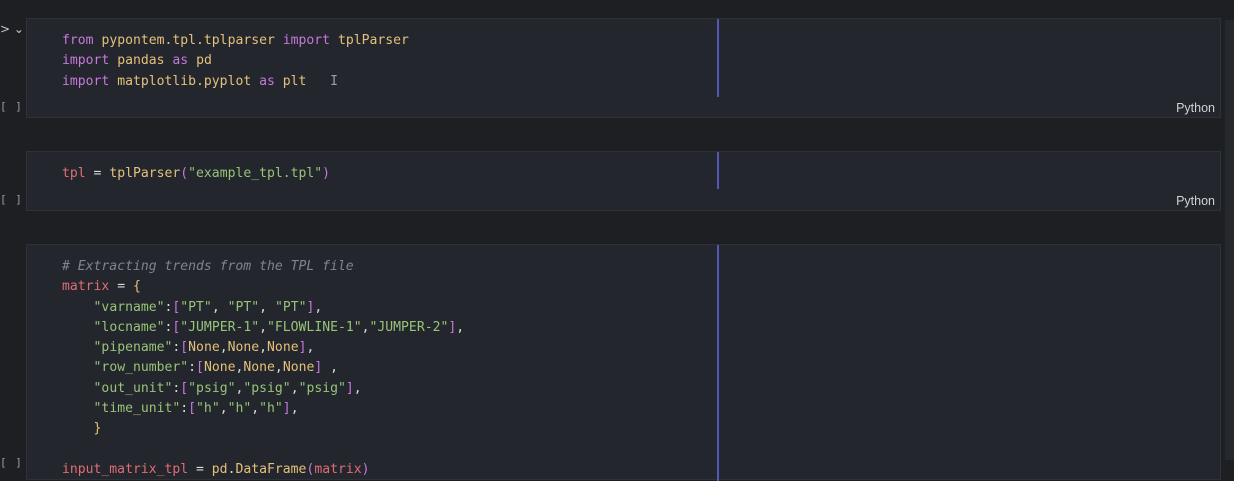  What do you see at coordinates (334, 81) in the screenshot?
I see `code-token: I` at bounding box center [334, 81].